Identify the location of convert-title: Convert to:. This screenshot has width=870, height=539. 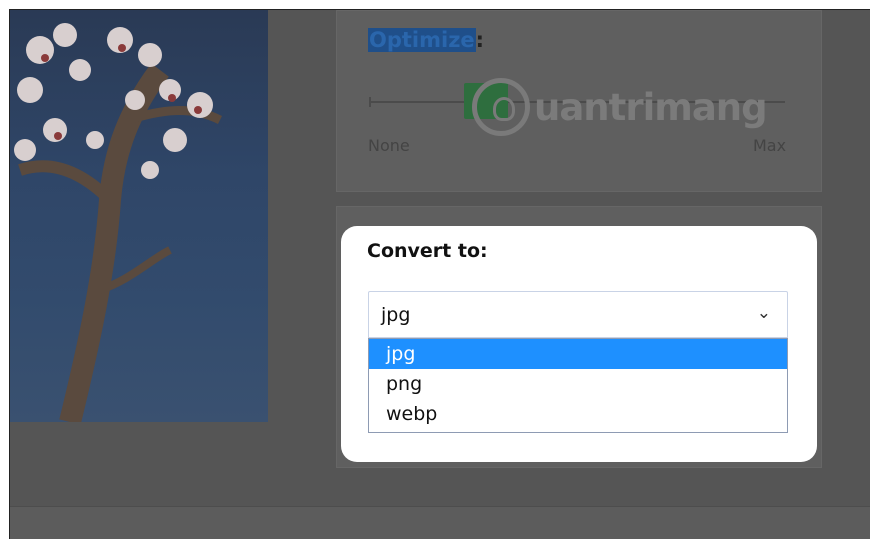
(427, 251).